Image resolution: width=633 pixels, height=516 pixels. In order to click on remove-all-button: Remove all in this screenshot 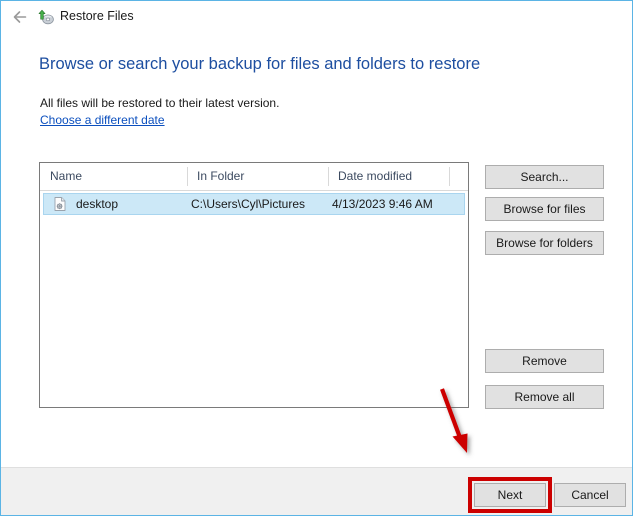, I will do `click(544, 397)`.